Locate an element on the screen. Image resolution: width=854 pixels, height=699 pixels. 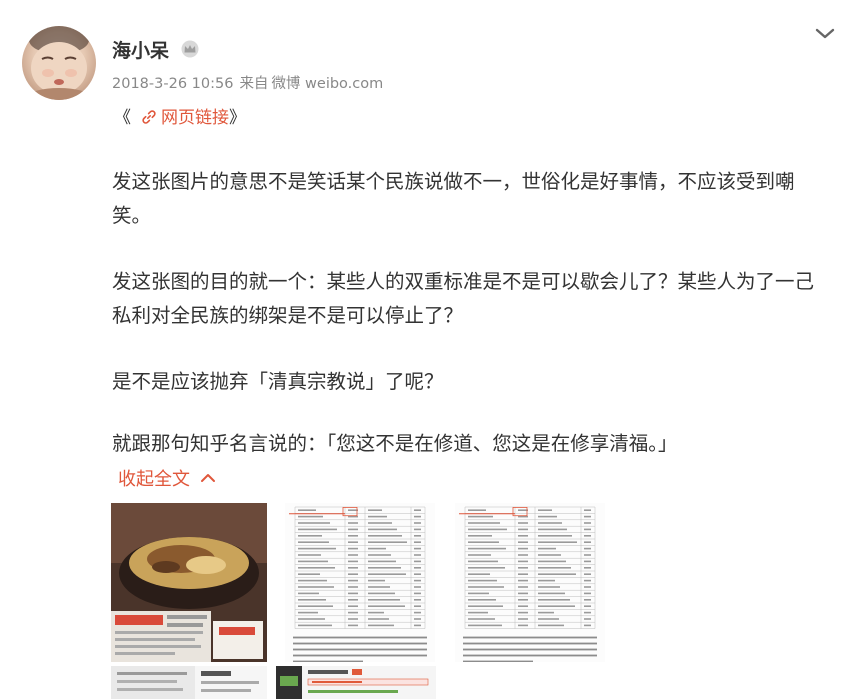
link-line: 《 网页链接》 is located at coordinates (180, 115).